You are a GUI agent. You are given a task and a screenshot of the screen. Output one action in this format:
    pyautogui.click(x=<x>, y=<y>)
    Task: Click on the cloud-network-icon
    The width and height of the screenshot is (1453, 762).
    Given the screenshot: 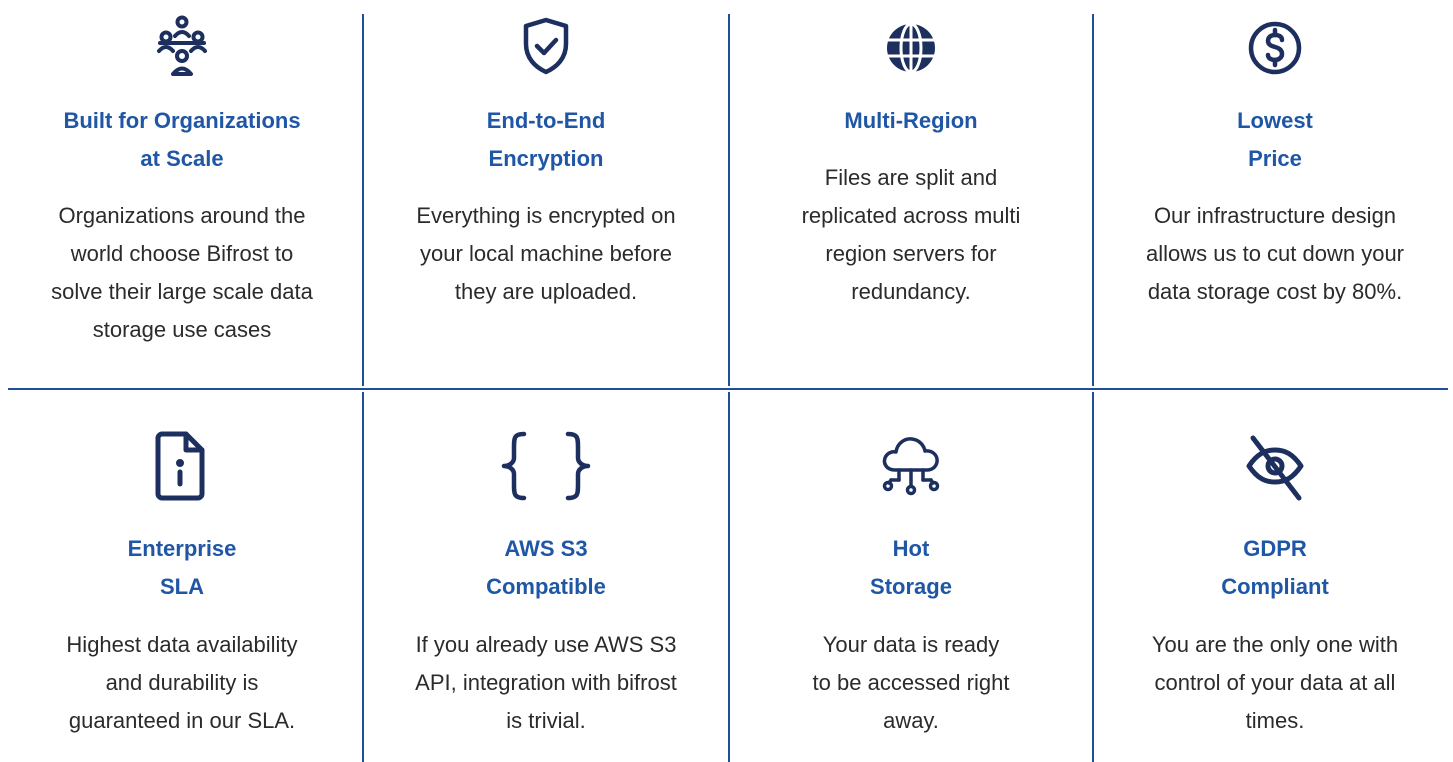 What is the action you would take?
    pyautogui.click(x=911, y=466)
    